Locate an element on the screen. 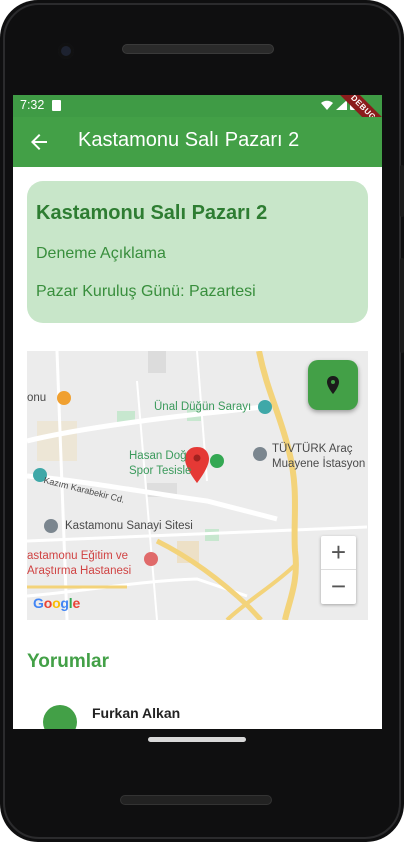 This screenshot has height=842, width=404. power-button is located at coordinates (402, 191).